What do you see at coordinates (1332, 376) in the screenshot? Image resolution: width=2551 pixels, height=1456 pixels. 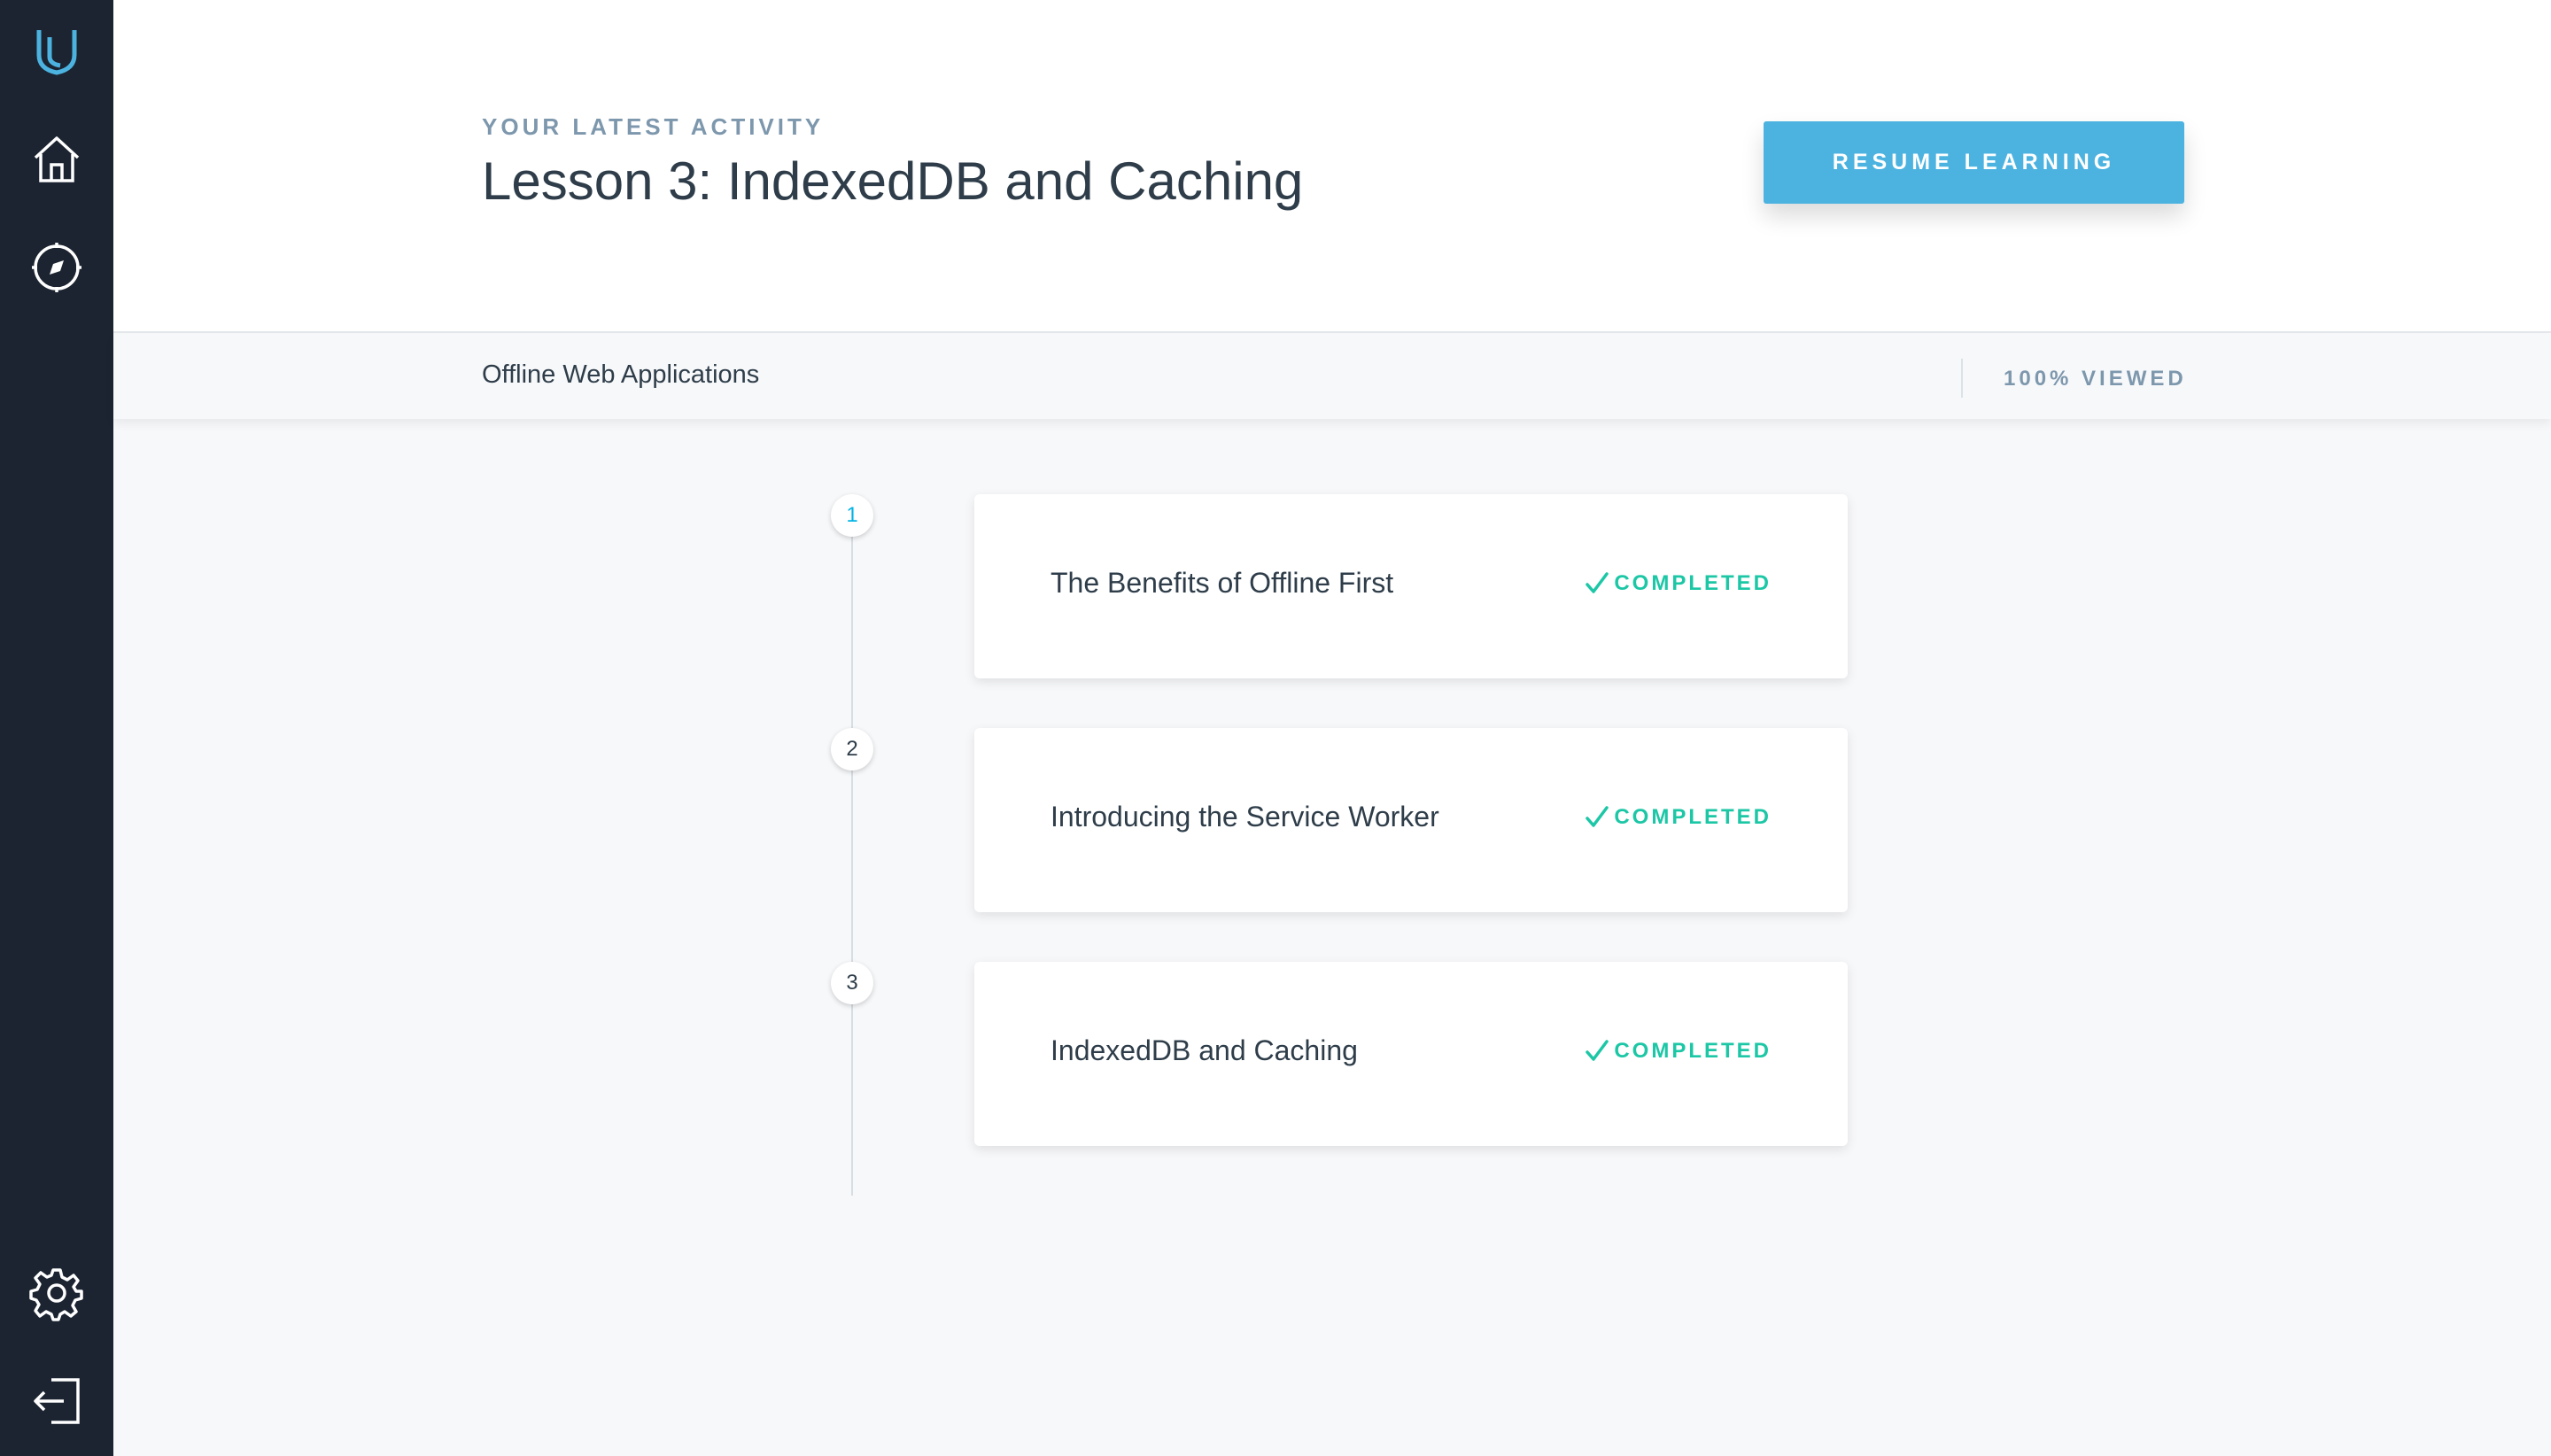 I see `course-progress-bar: Offline Web Applications 100% VIEWED` at bounding box center [1332, 376].